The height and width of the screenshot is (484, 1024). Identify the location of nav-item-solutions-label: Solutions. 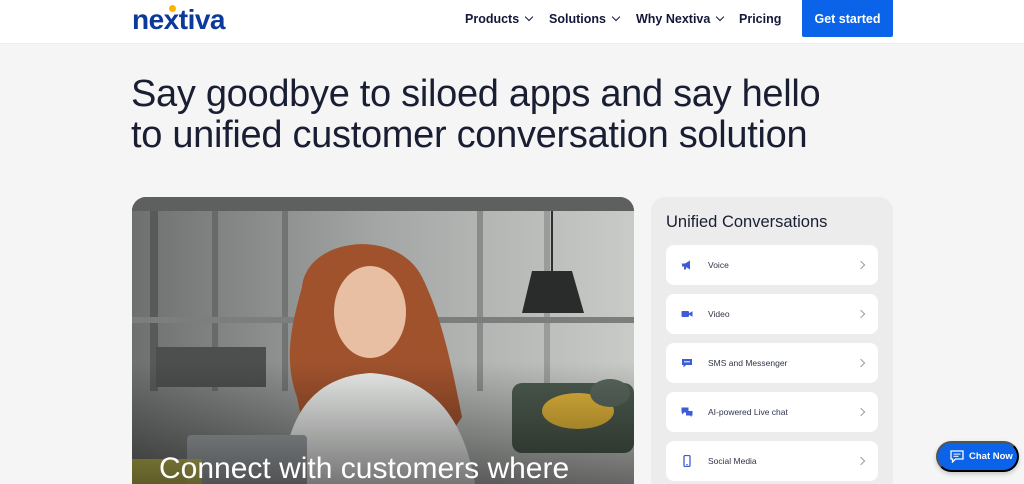
(577, 18).